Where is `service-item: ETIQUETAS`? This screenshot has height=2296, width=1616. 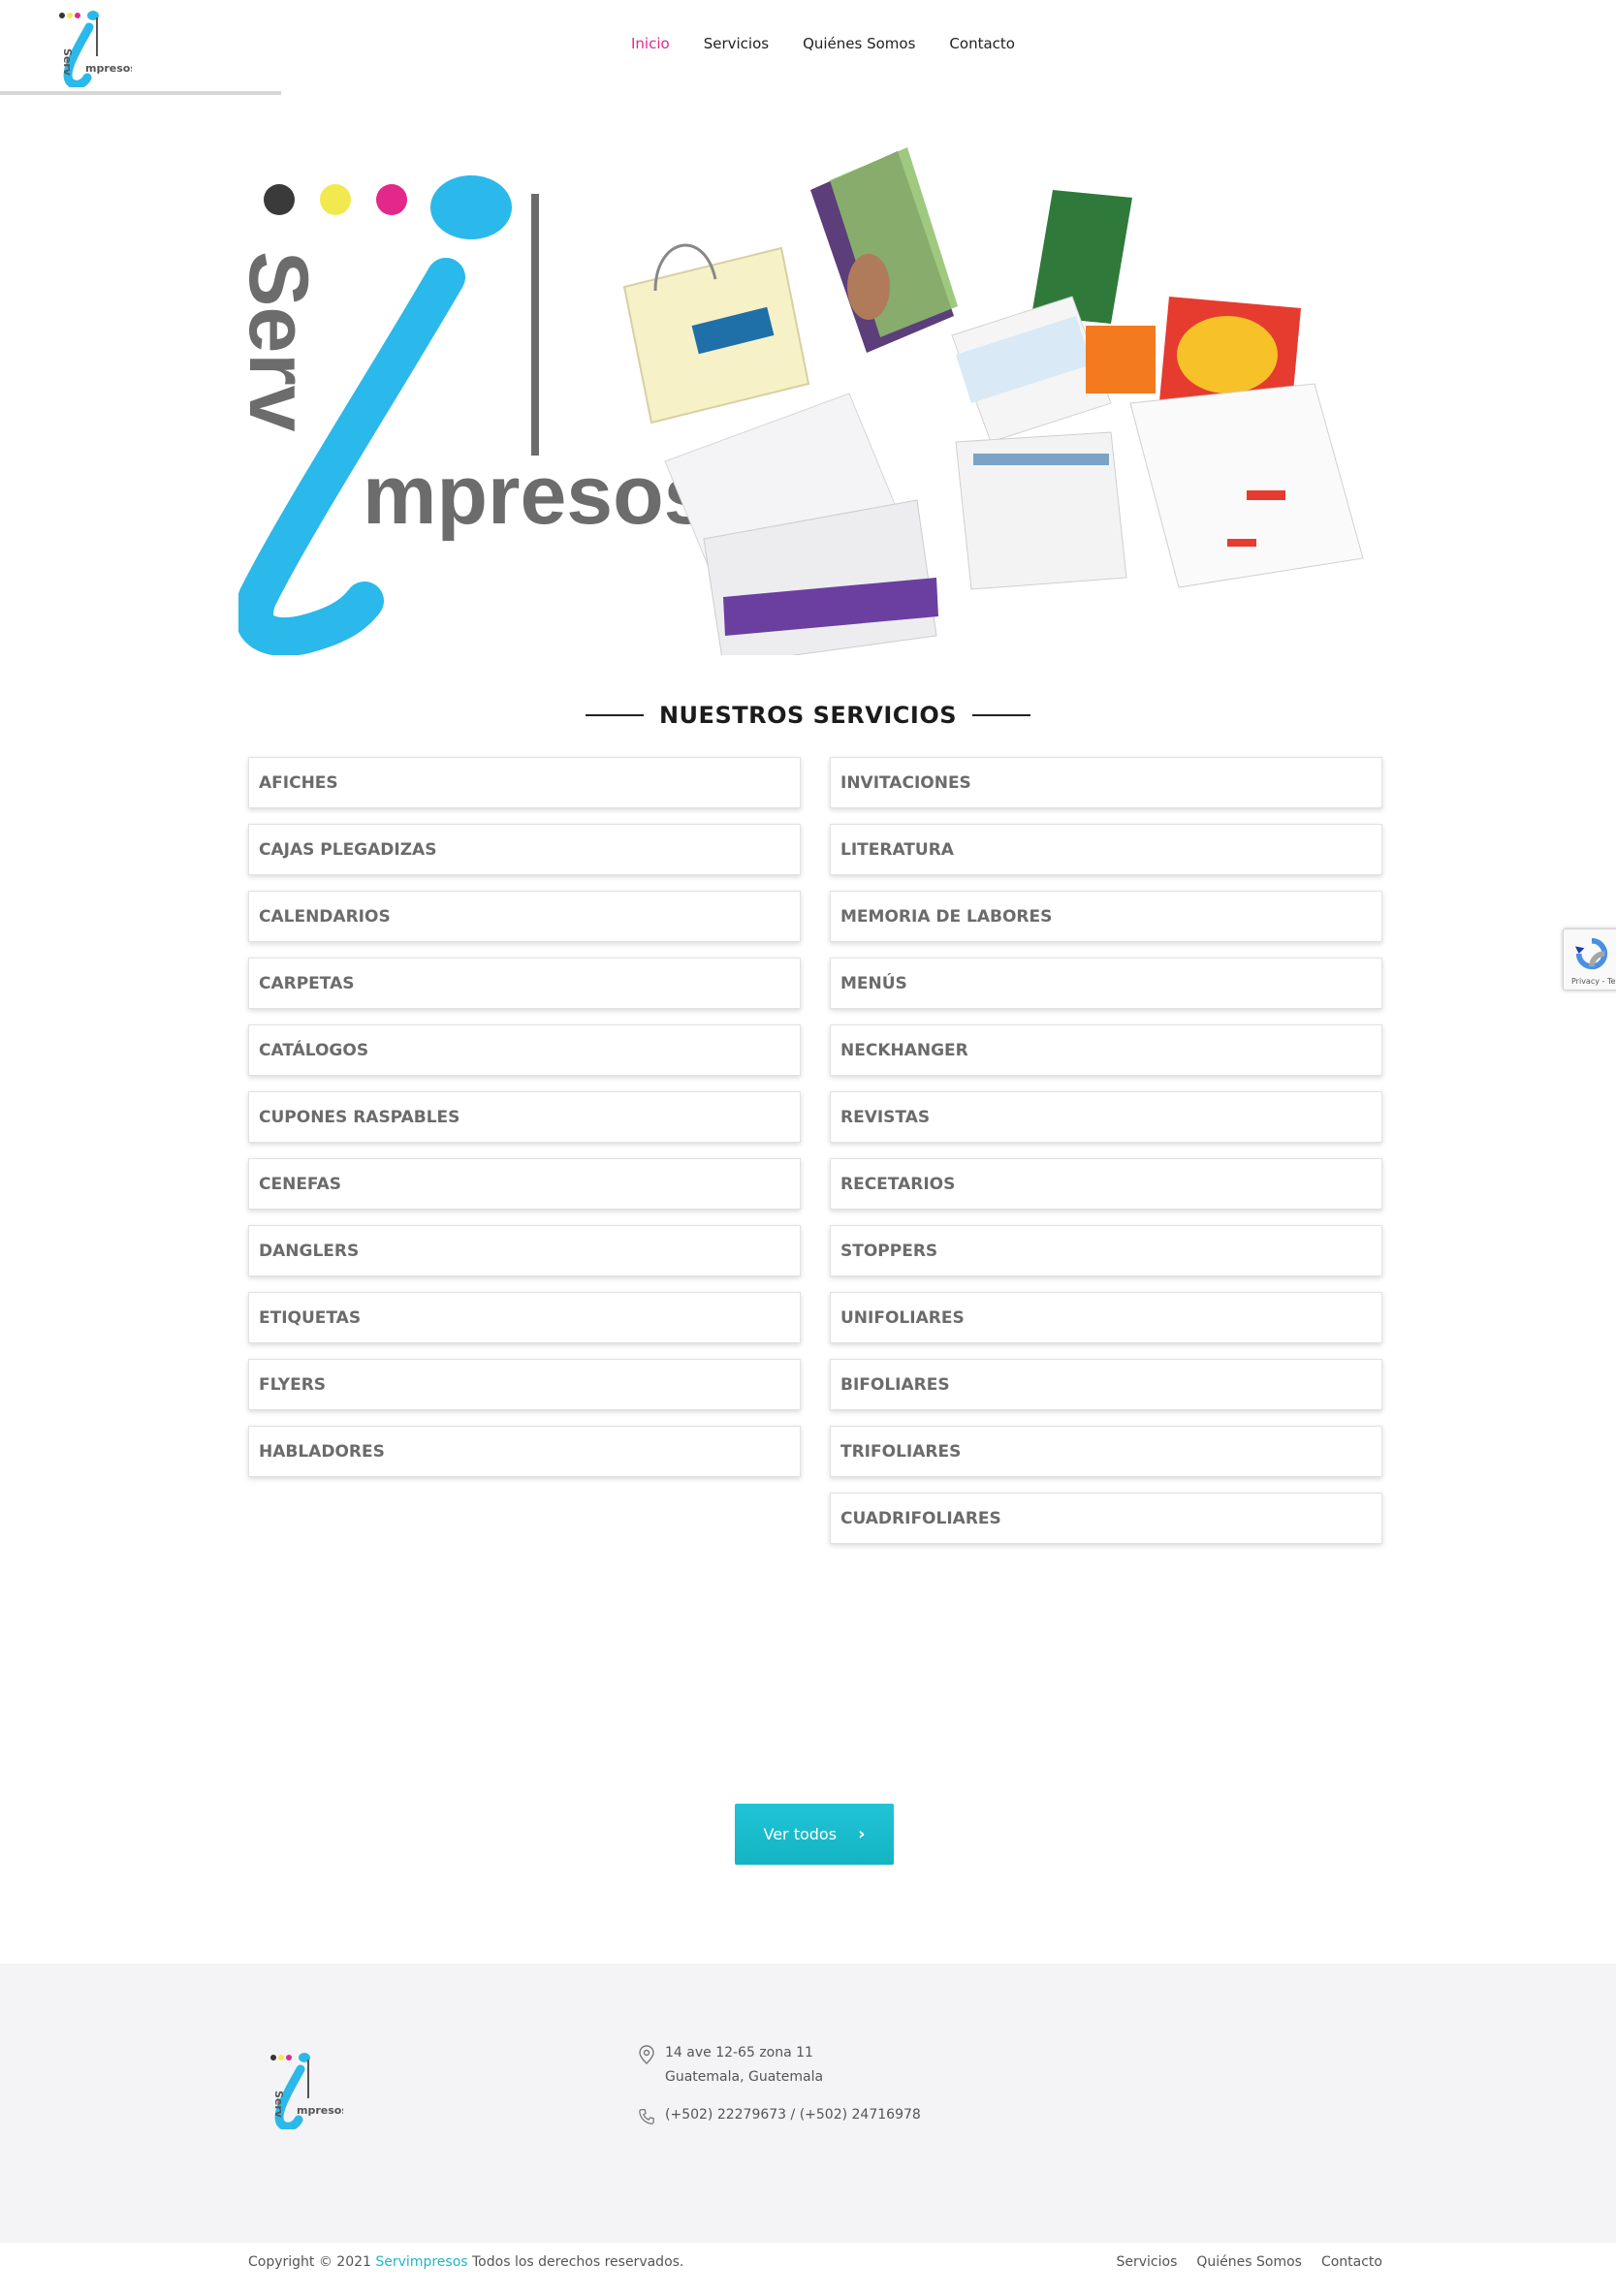 service-item: ETIQUETAS is located at coordinates (525, 1318).